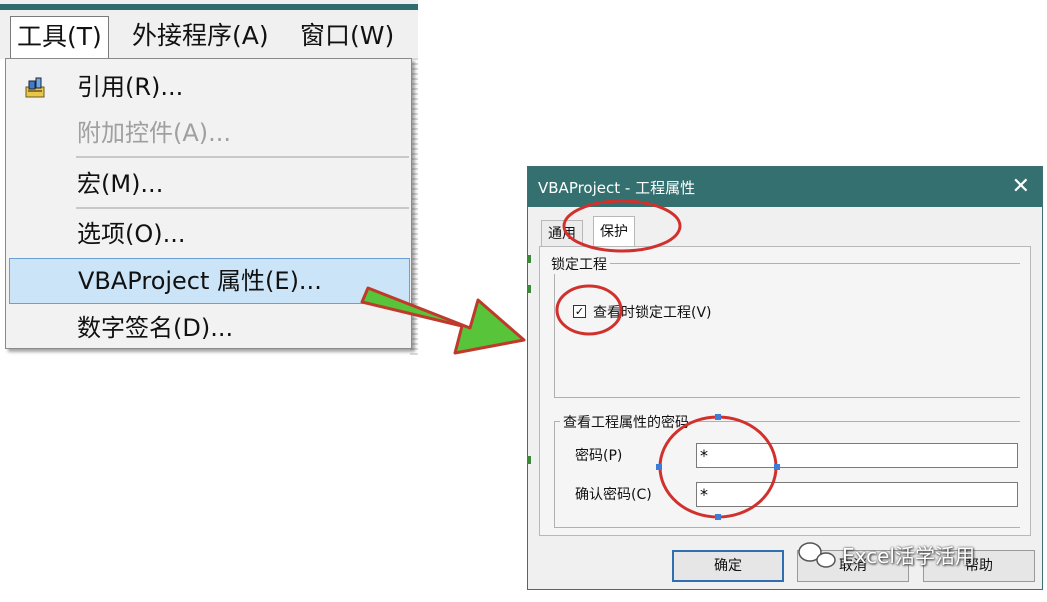 This screenshot has height=602, width=1047. I want to click on tab-general: 通用, so click(562, 233).